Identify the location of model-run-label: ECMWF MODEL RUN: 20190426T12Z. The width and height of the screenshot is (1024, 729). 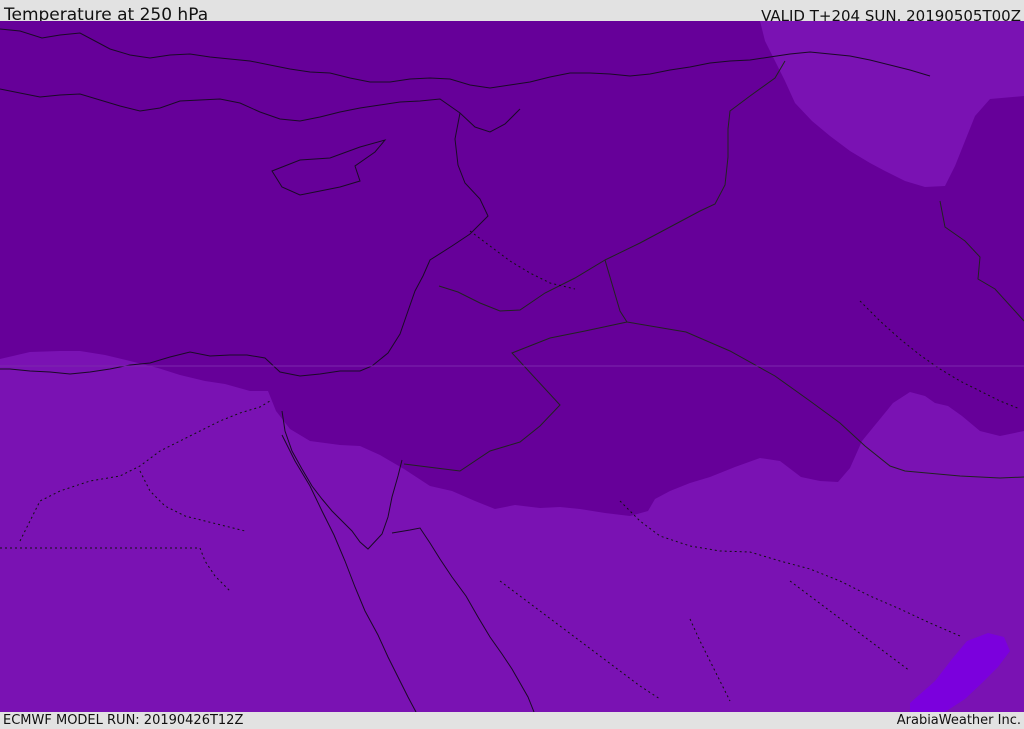
(123, 720).